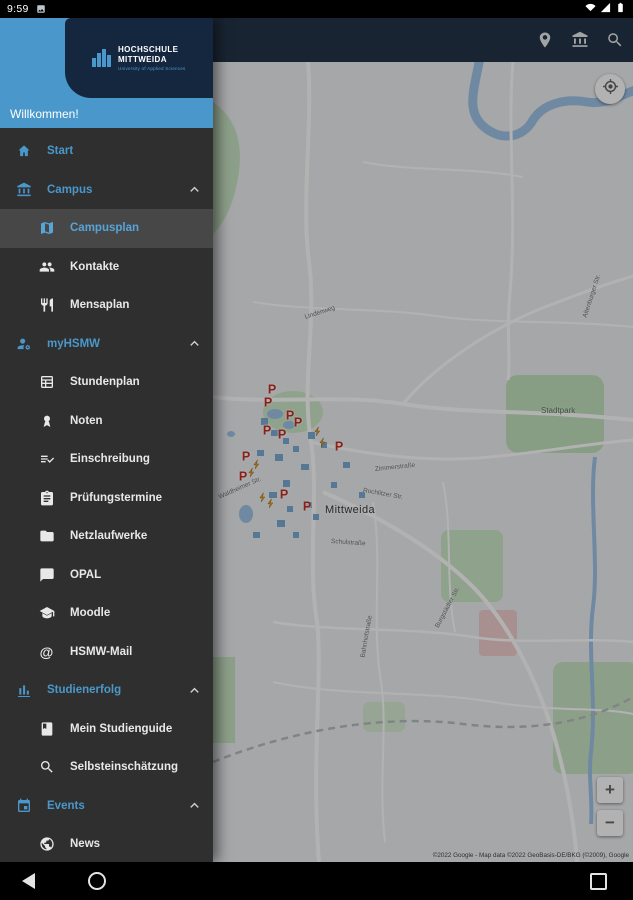 Image resolution: width=633 pixels, height=900 pixels. What do you see at coordinates (23, 343) in the screenshot?
I see `person-gear-icon` at bounding box center [23, 343].